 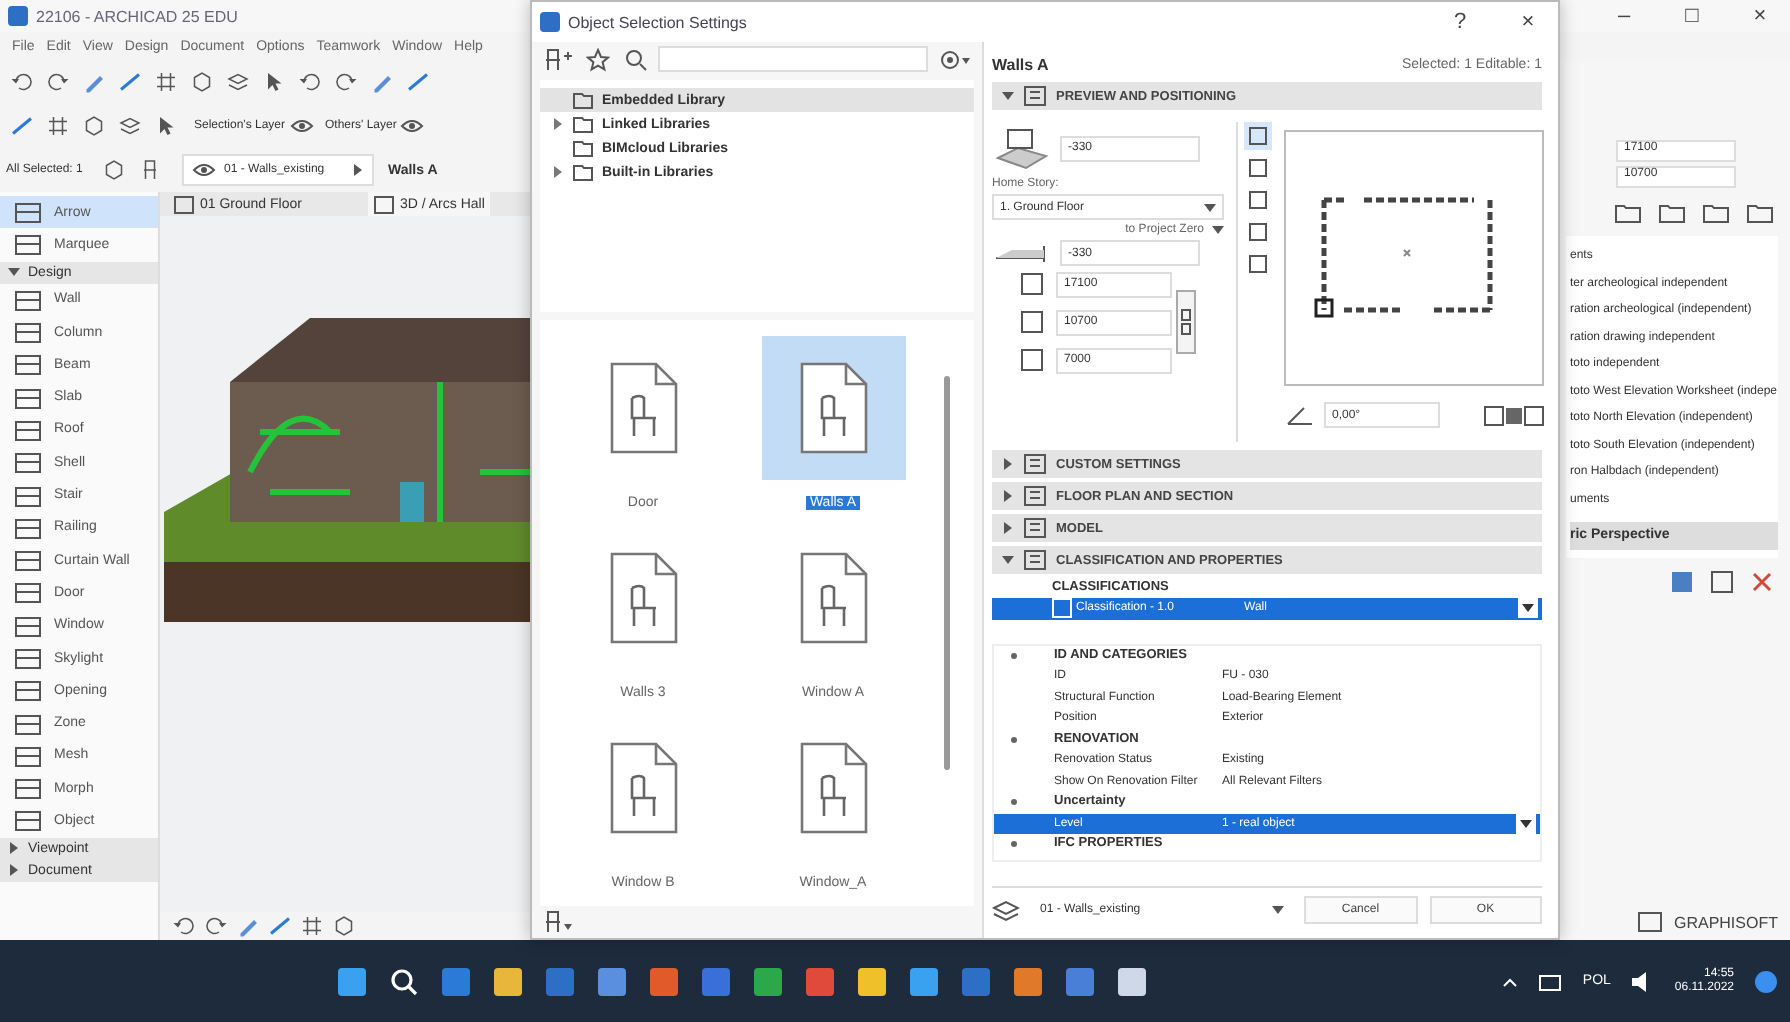 What do you see at coordinates (1725, 922) in the screenshot?
I see `brand-label: GRAPHISOFT` at bounding box center [1725, 922].